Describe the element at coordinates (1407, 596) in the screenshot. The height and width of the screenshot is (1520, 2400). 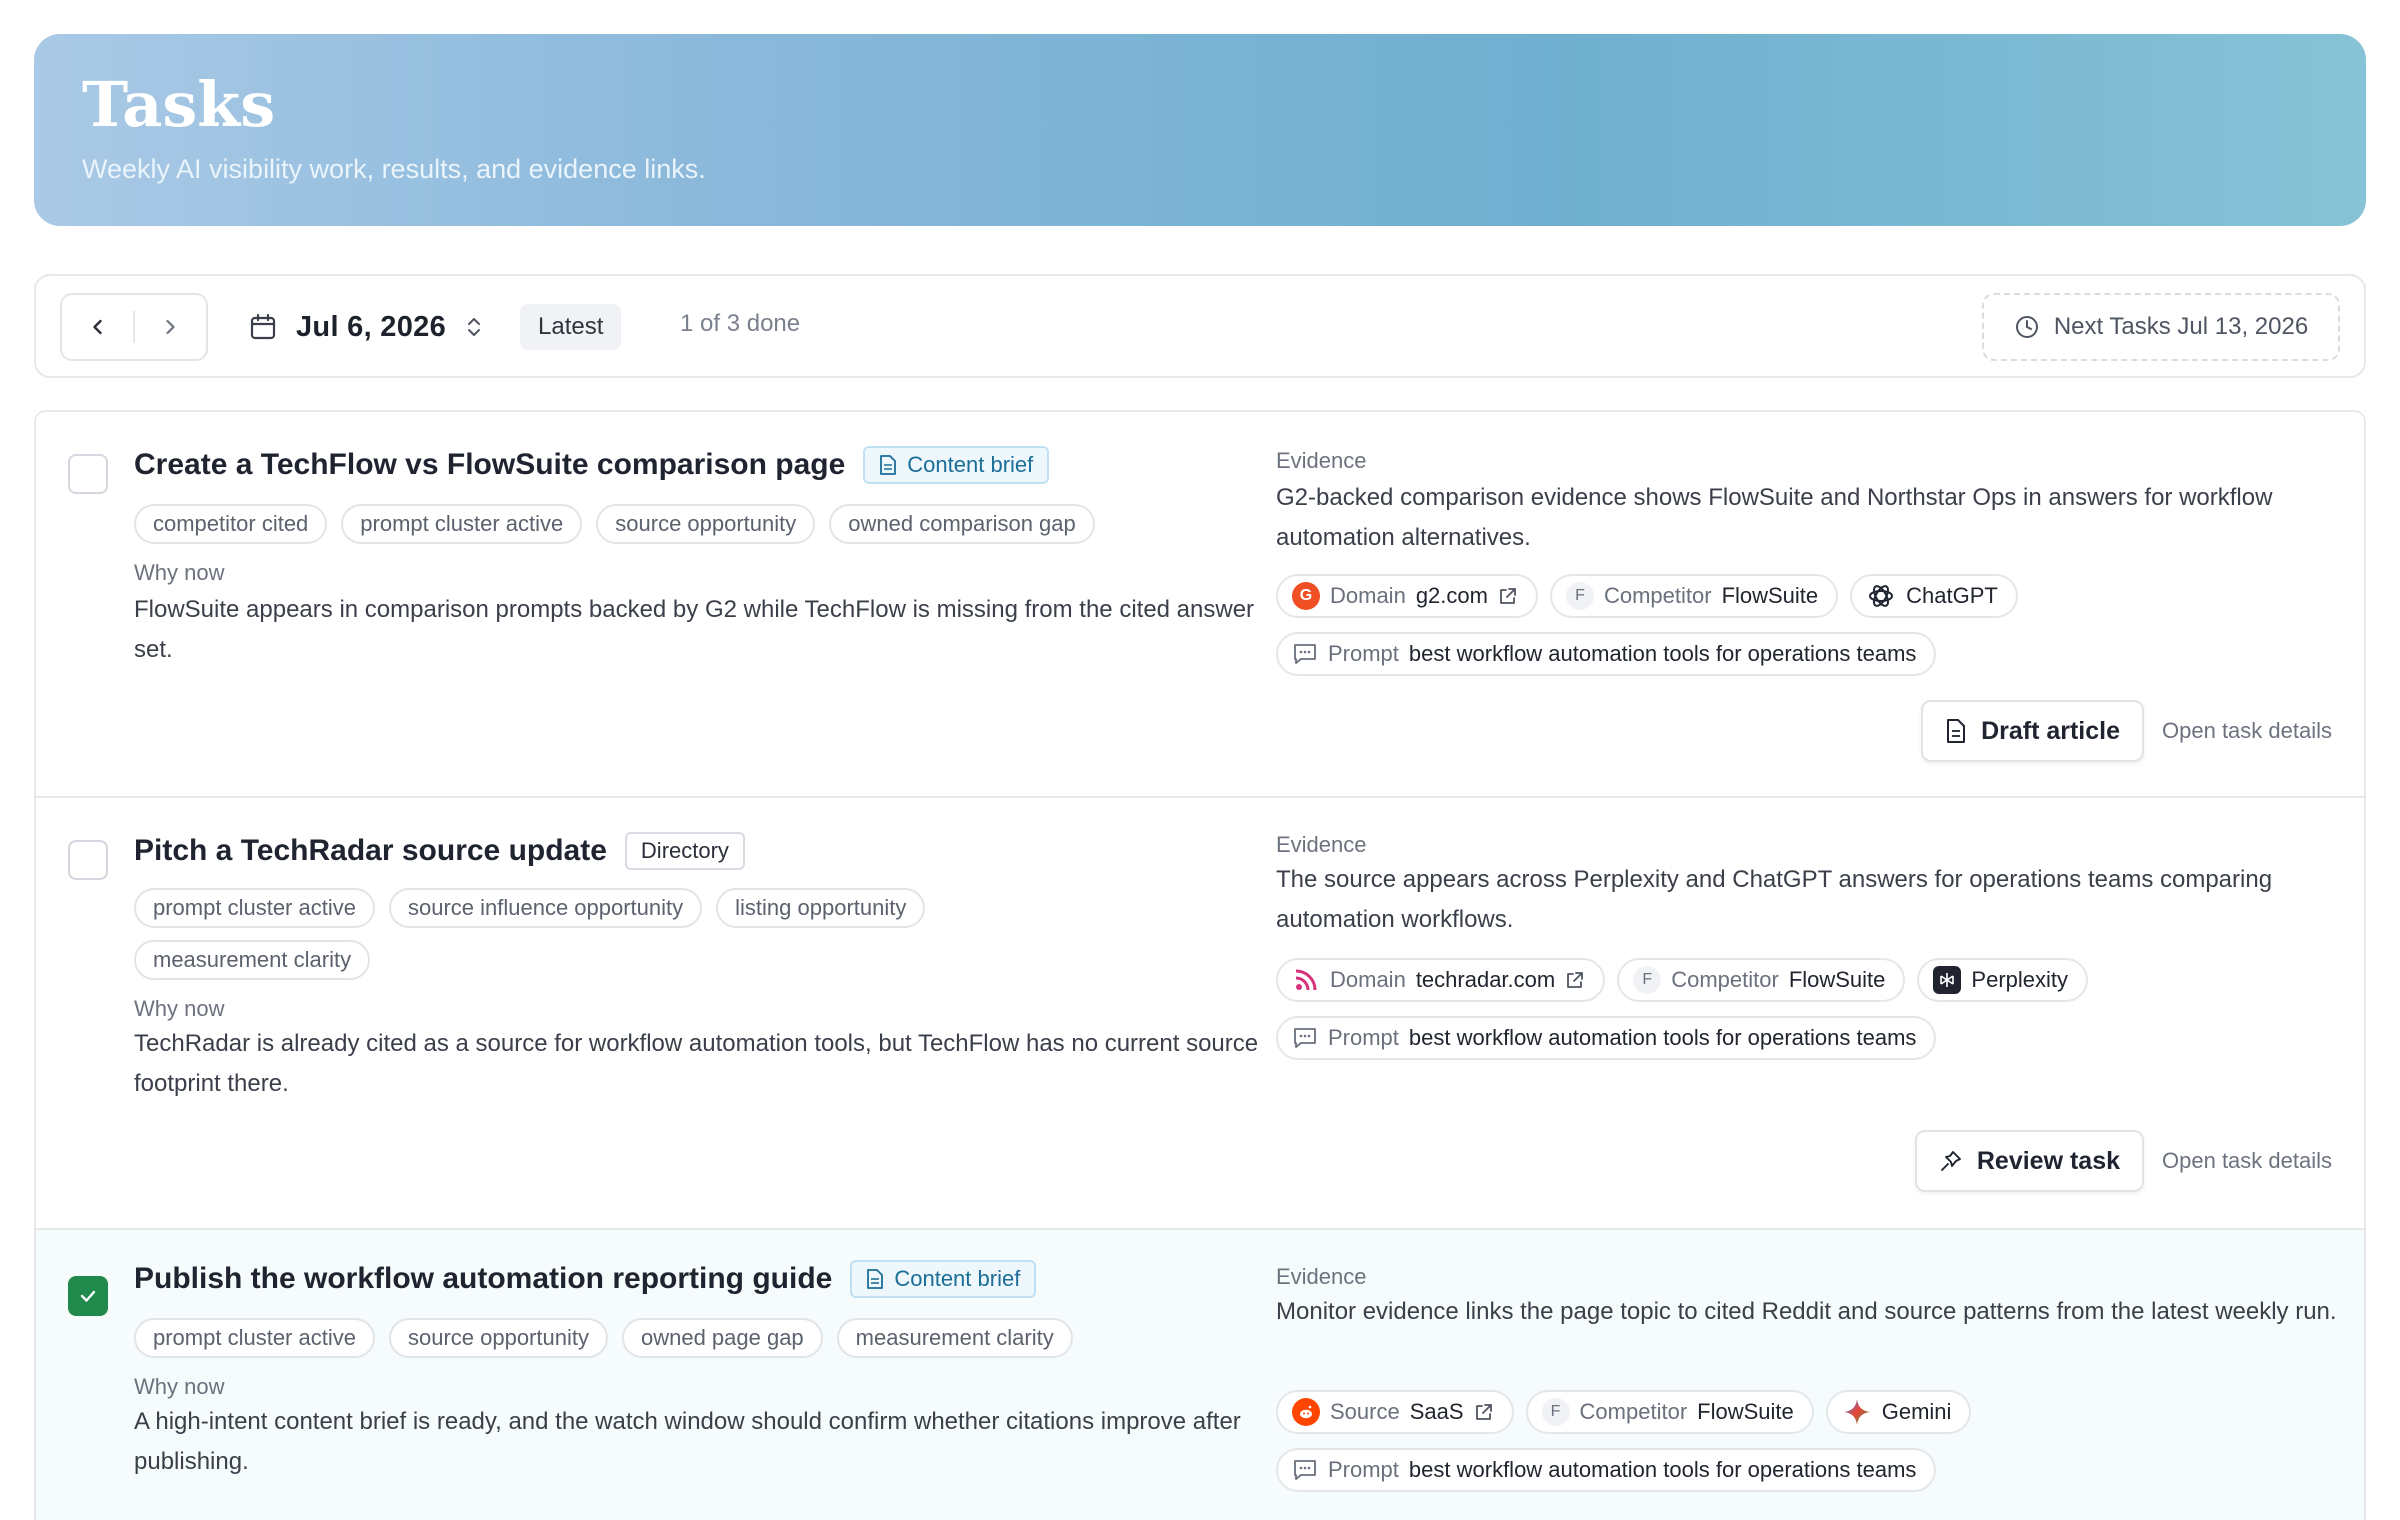
I see `domain-chip: G Domain g2.com` at that location.